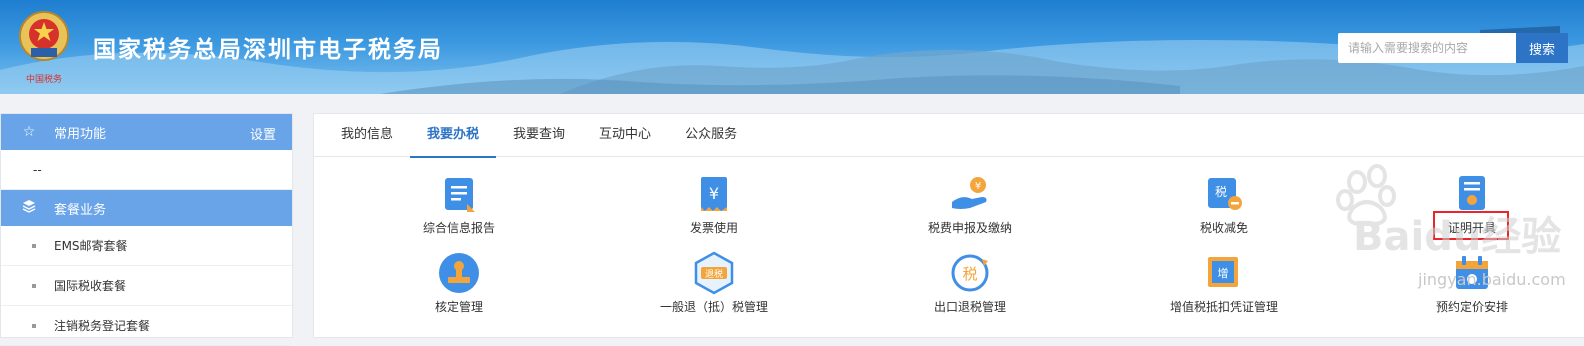 This screenshot has height=346, width=1584. Describe the element at coordinates (80, 210) in the screenshot. I see `packages-label: 套餐业务` at that location.